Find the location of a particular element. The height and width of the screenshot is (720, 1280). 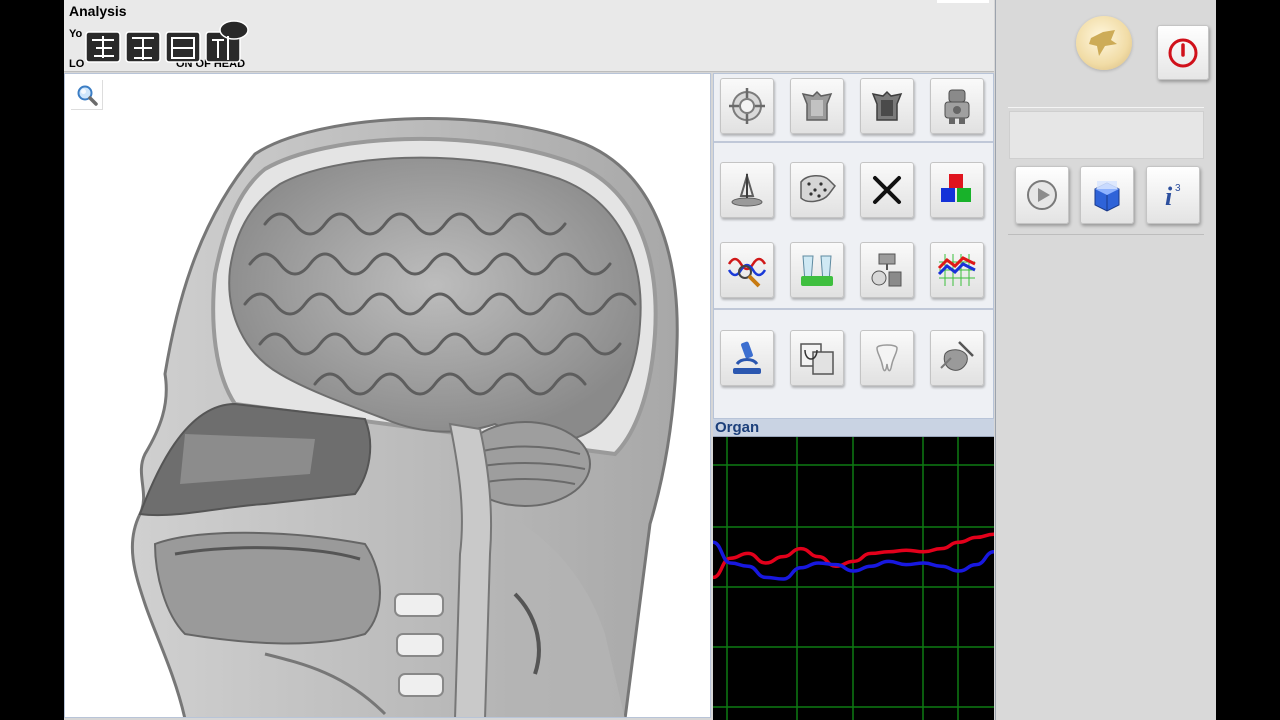

vials-button is located at coordinates (817, 270).